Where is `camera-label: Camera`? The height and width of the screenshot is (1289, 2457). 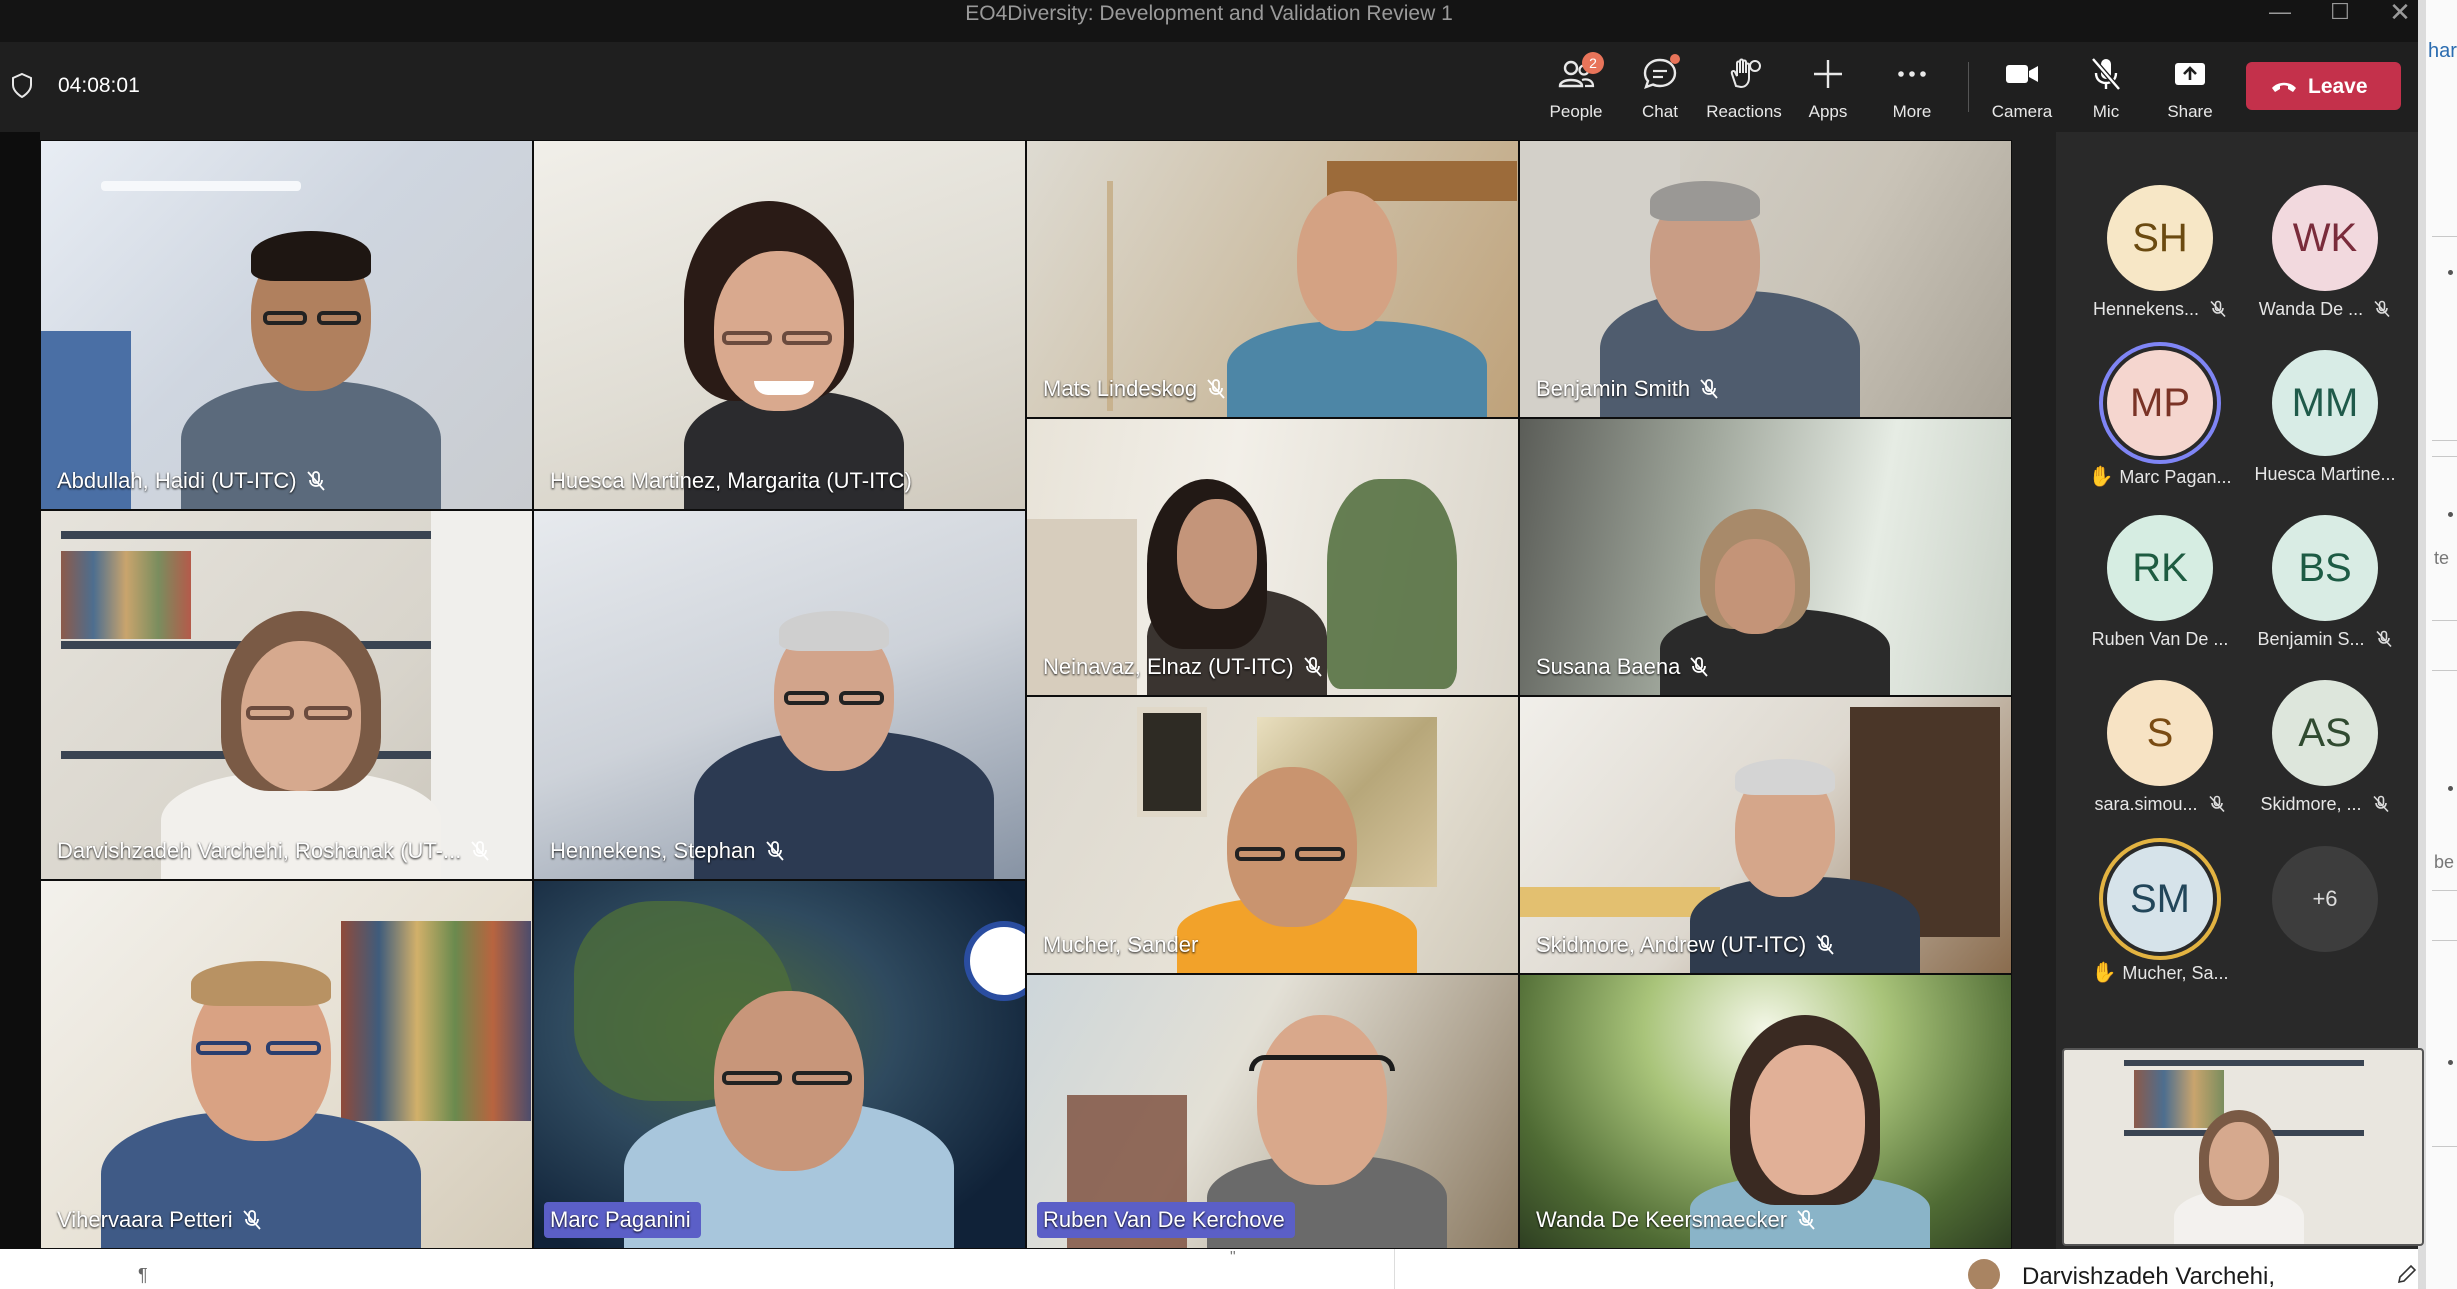
camera-label: Camera is located at coordinates (2022, 111).